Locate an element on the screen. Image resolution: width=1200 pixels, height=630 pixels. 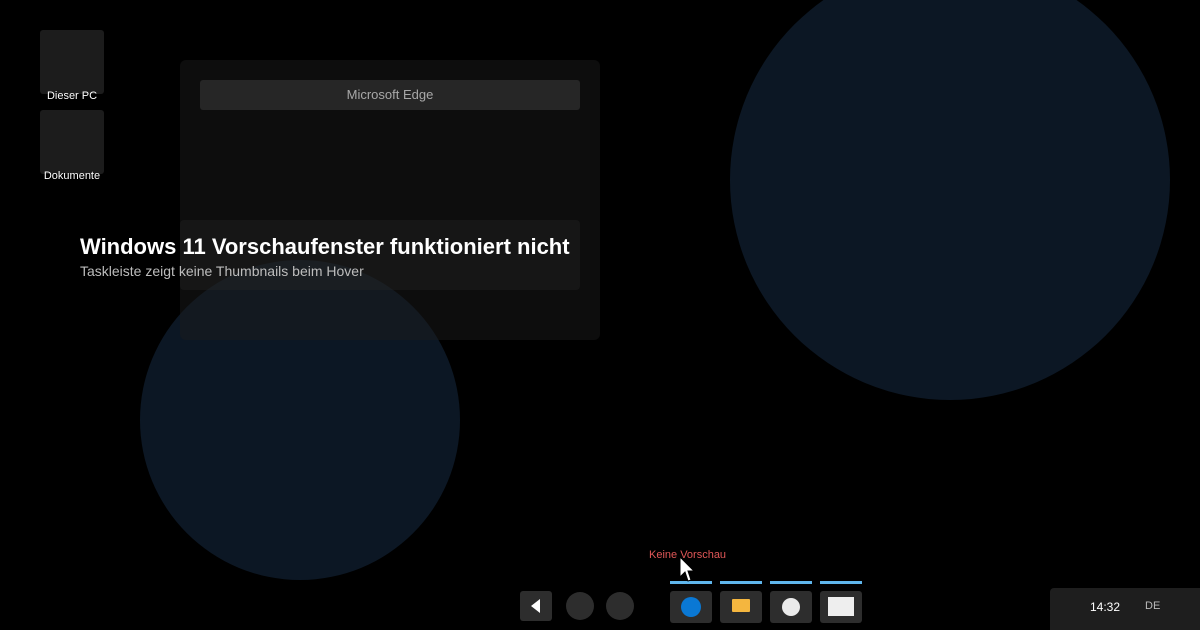
folder-icon is located at coordinates (741, 605).